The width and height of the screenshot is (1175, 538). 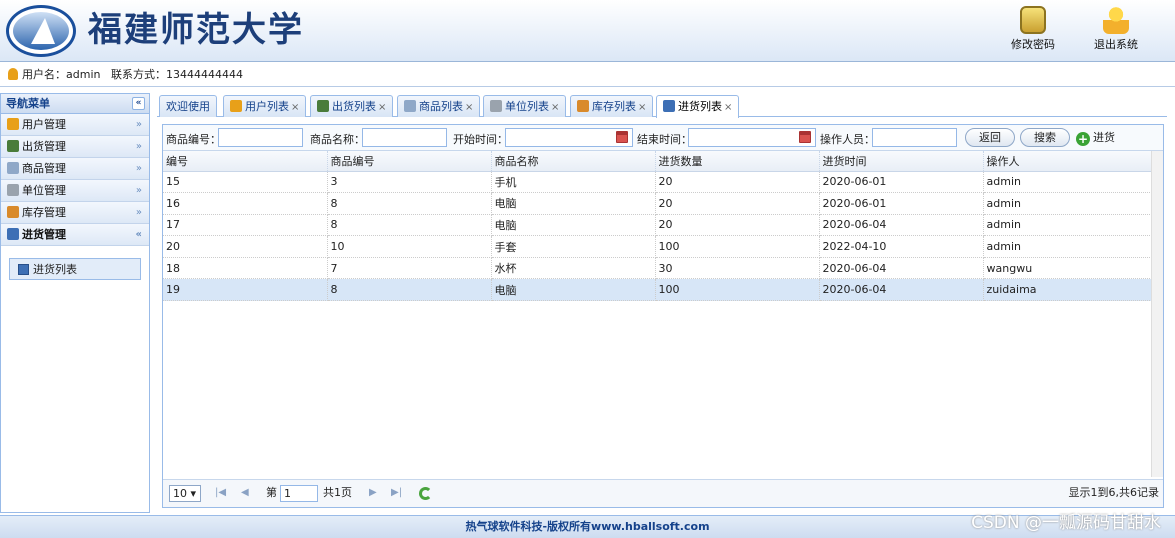 I want to click on start-time-input, so click(x=569, y=137).